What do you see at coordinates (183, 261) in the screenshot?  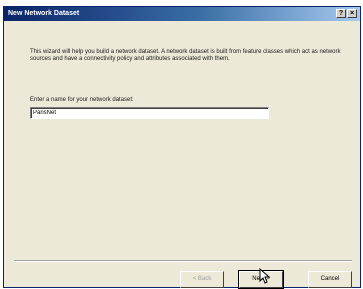 I see `footer-divider` at bounding box center [183, 261].